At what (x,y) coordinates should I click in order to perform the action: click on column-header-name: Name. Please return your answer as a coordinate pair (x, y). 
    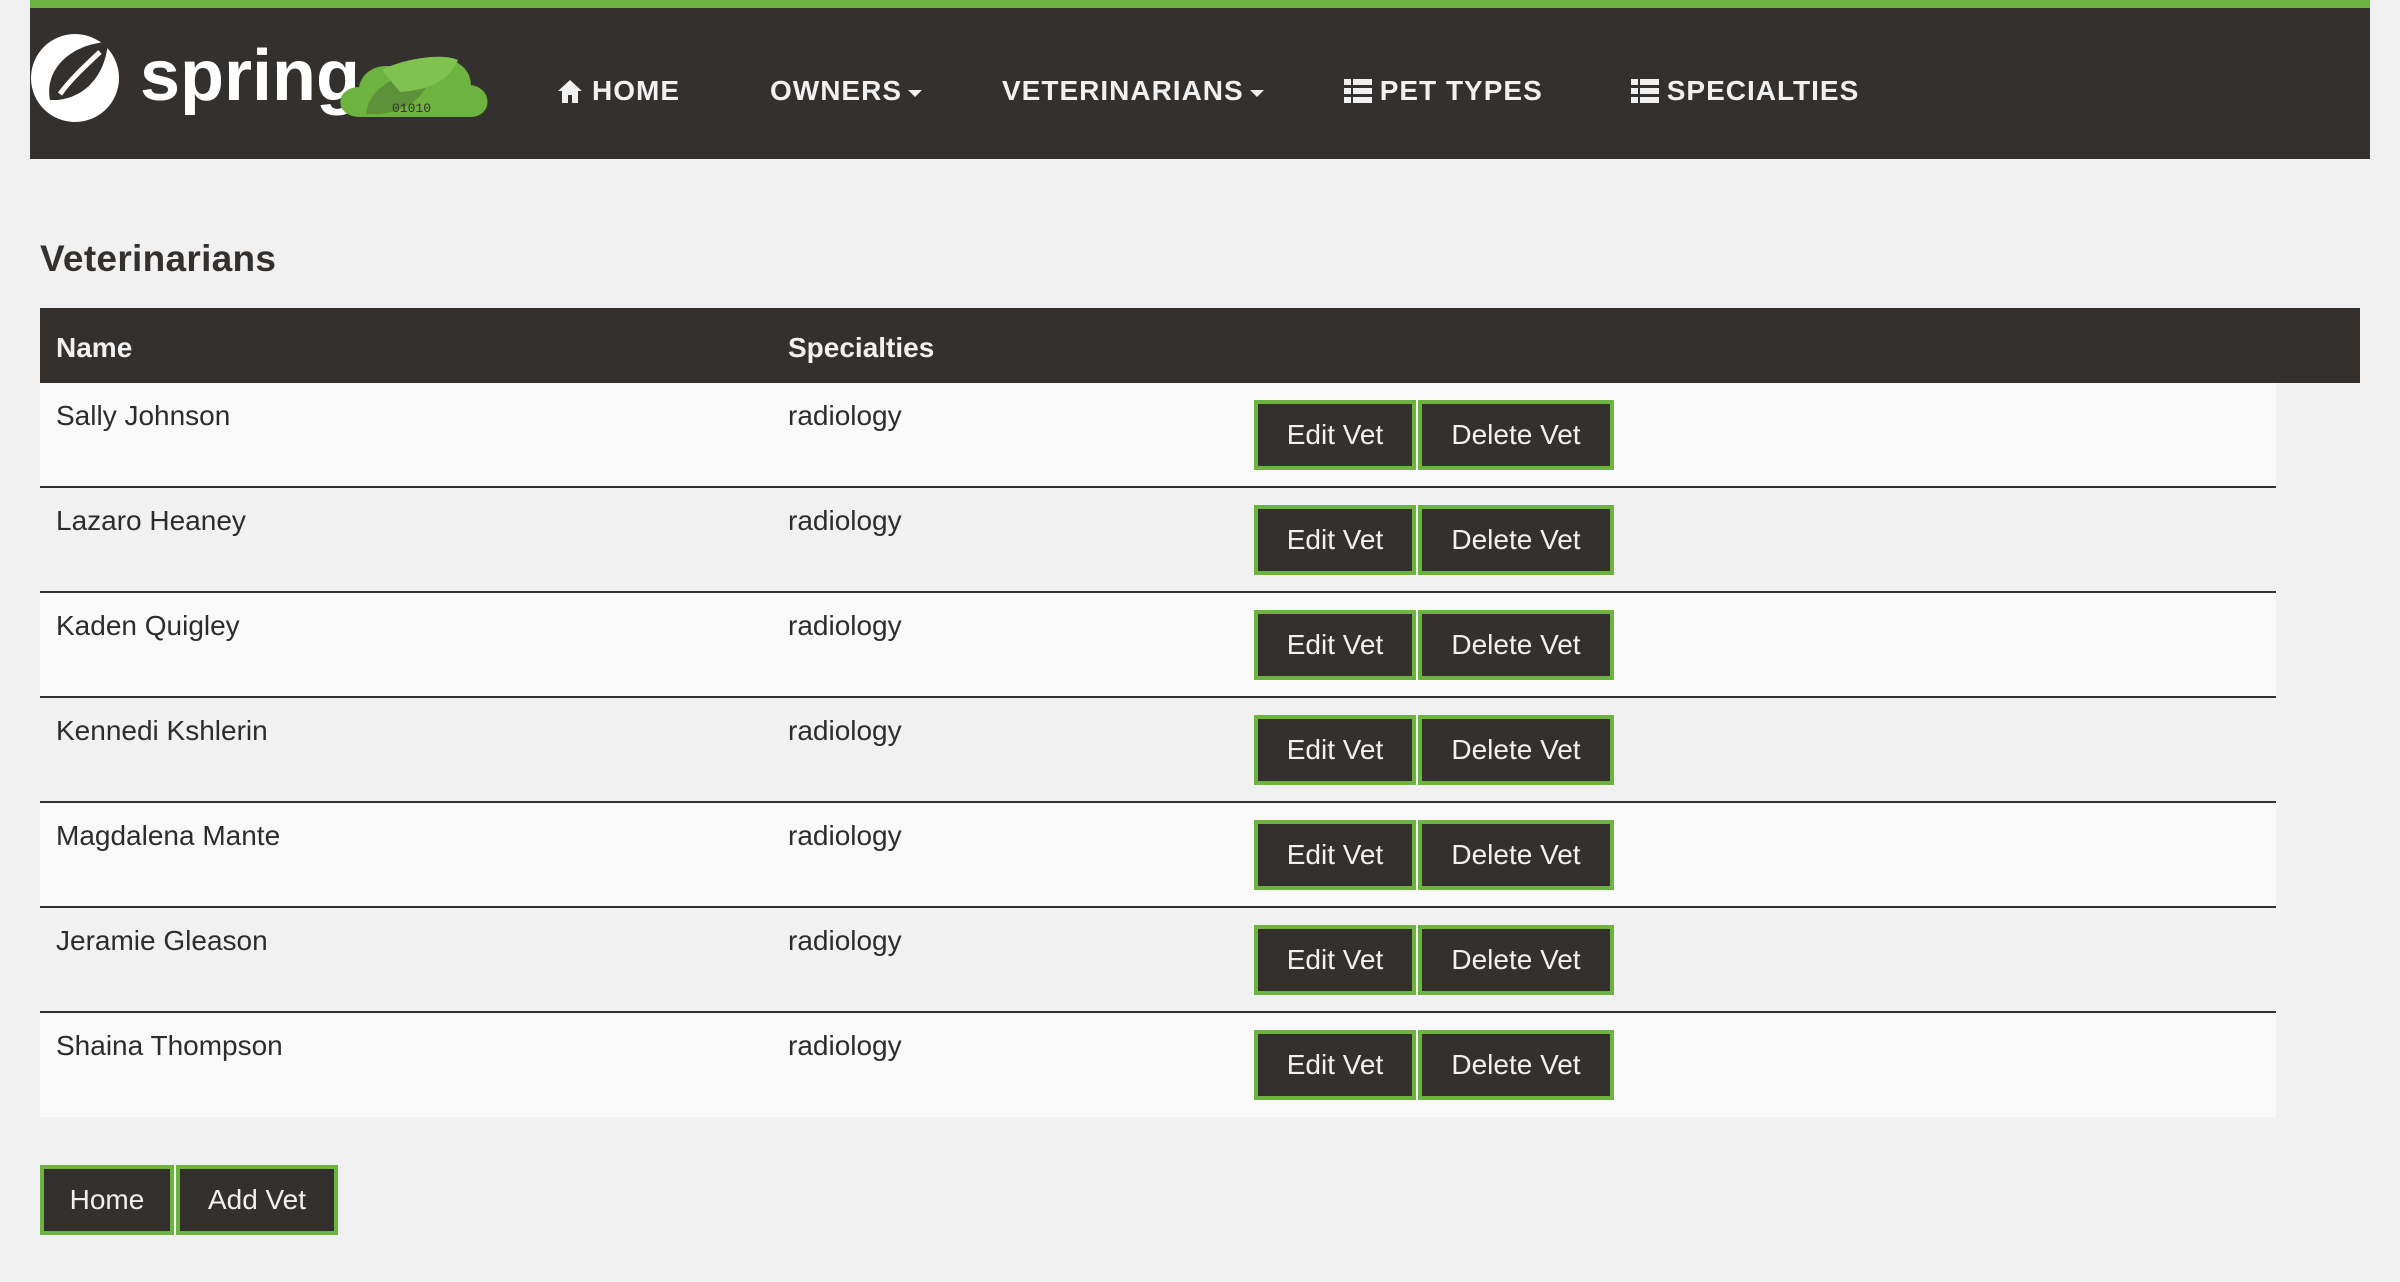
    Looking at the image, I should click on (94, 347).